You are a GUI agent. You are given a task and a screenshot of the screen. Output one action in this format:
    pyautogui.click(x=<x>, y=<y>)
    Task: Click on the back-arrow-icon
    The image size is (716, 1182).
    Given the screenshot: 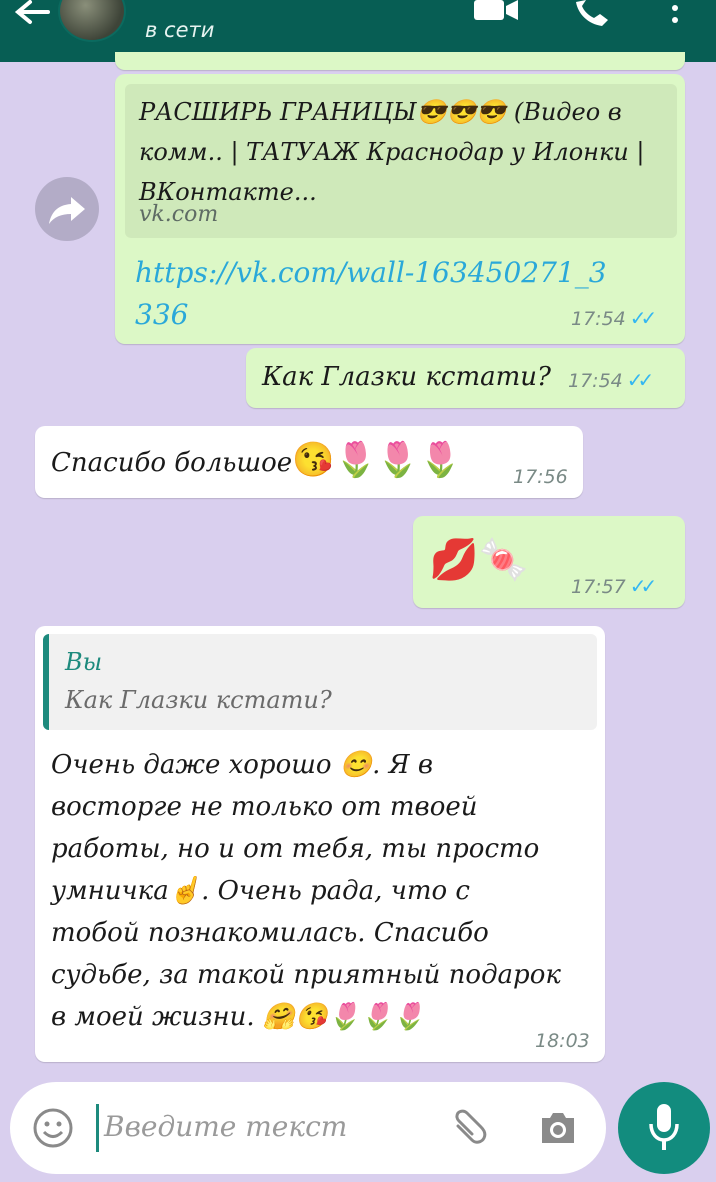 What is the action you would take?
    pyautogui.click(x=31, y=15)
    